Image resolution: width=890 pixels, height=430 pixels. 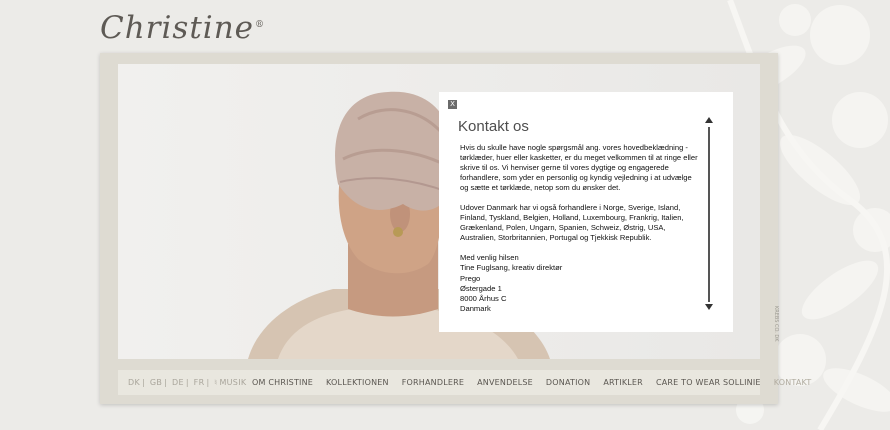 I want to click on scroll-up-arrow-icon, so click(x=709, y=120).